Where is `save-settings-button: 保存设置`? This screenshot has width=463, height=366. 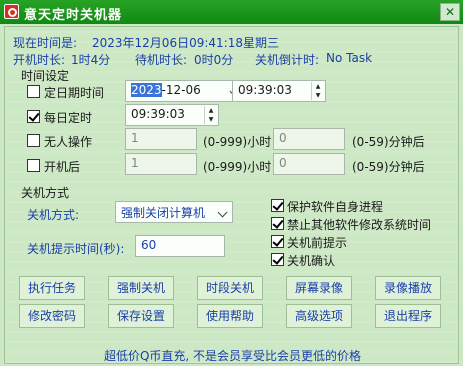 save-settings-button: 保存设置 is located at coordinates (141, 316).